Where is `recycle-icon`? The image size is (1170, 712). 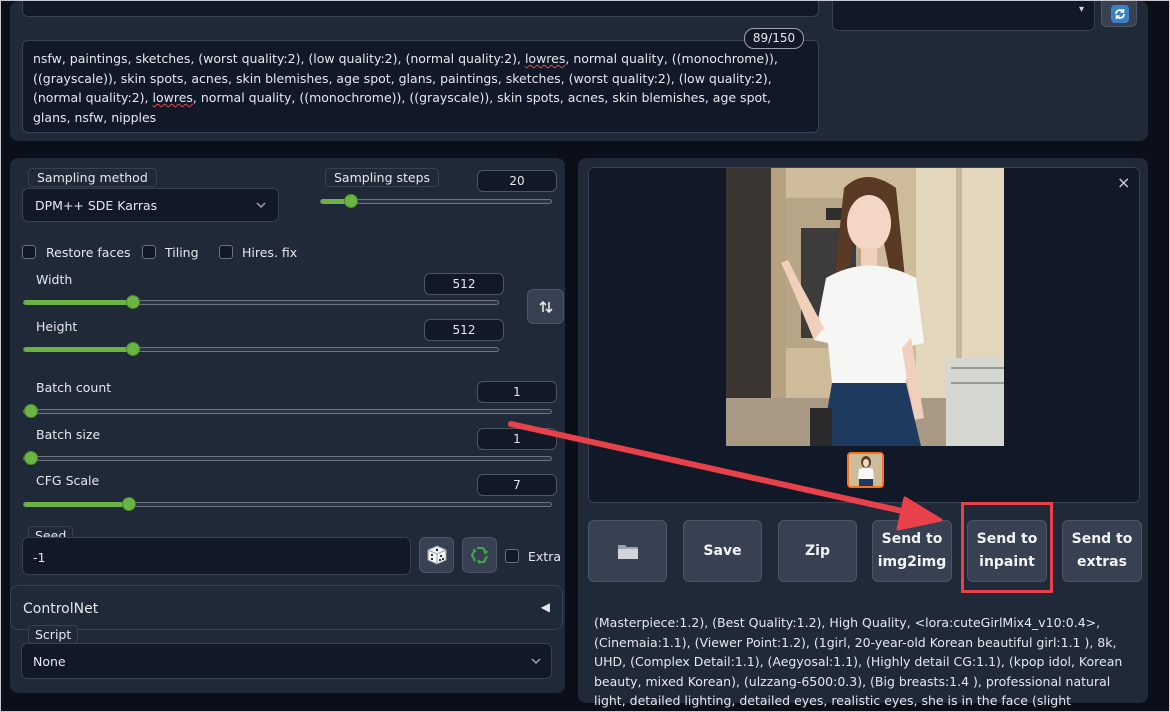
recycle-icon is located at coordinates (479, 555).